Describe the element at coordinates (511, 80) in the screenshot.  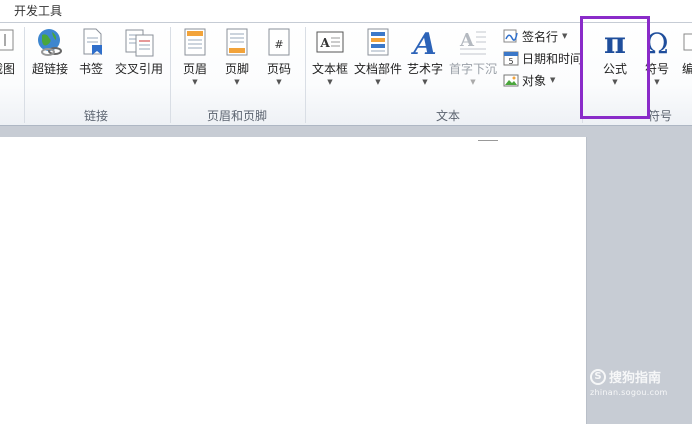
I see `object-icon` at that location.